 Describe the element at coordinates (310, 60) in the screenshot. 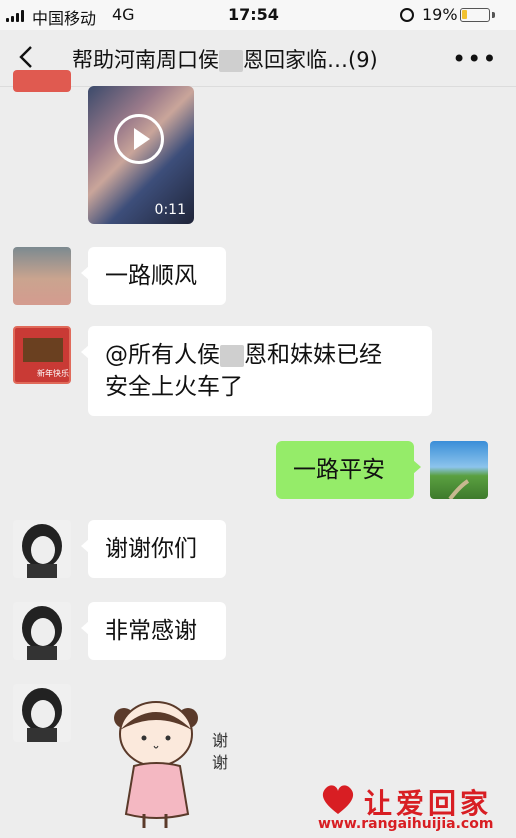

I see `chat-title-part2: 恩回家临…(9)` at that location.